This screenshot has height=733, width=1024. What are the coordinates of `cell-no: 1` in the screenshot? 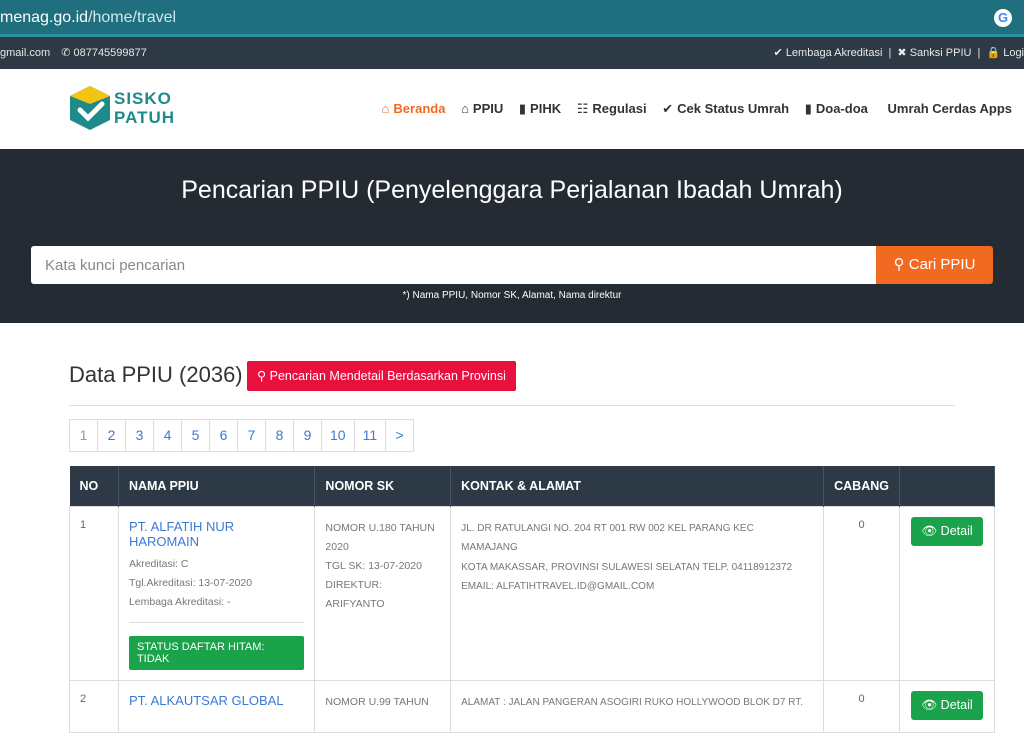 It's located at (94, 593).